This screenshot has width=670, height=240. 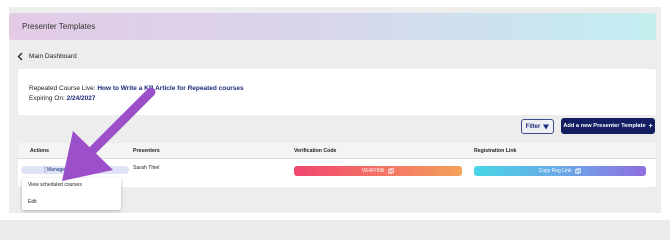 I want to click on expiry-line: Expiring On: 2/24/2027, so click(x=62, y=98).